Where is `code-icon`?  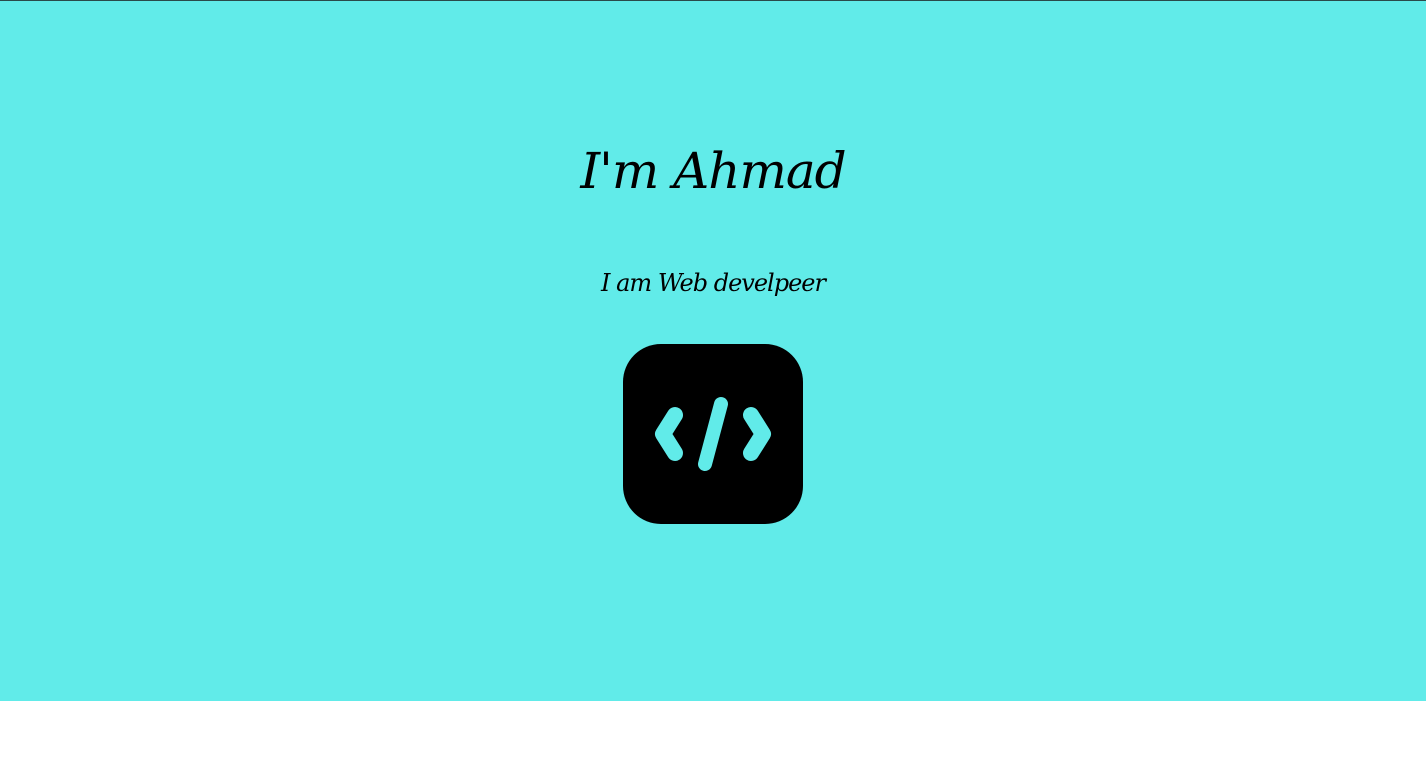 code-icon is located at coordinates (713, 434).